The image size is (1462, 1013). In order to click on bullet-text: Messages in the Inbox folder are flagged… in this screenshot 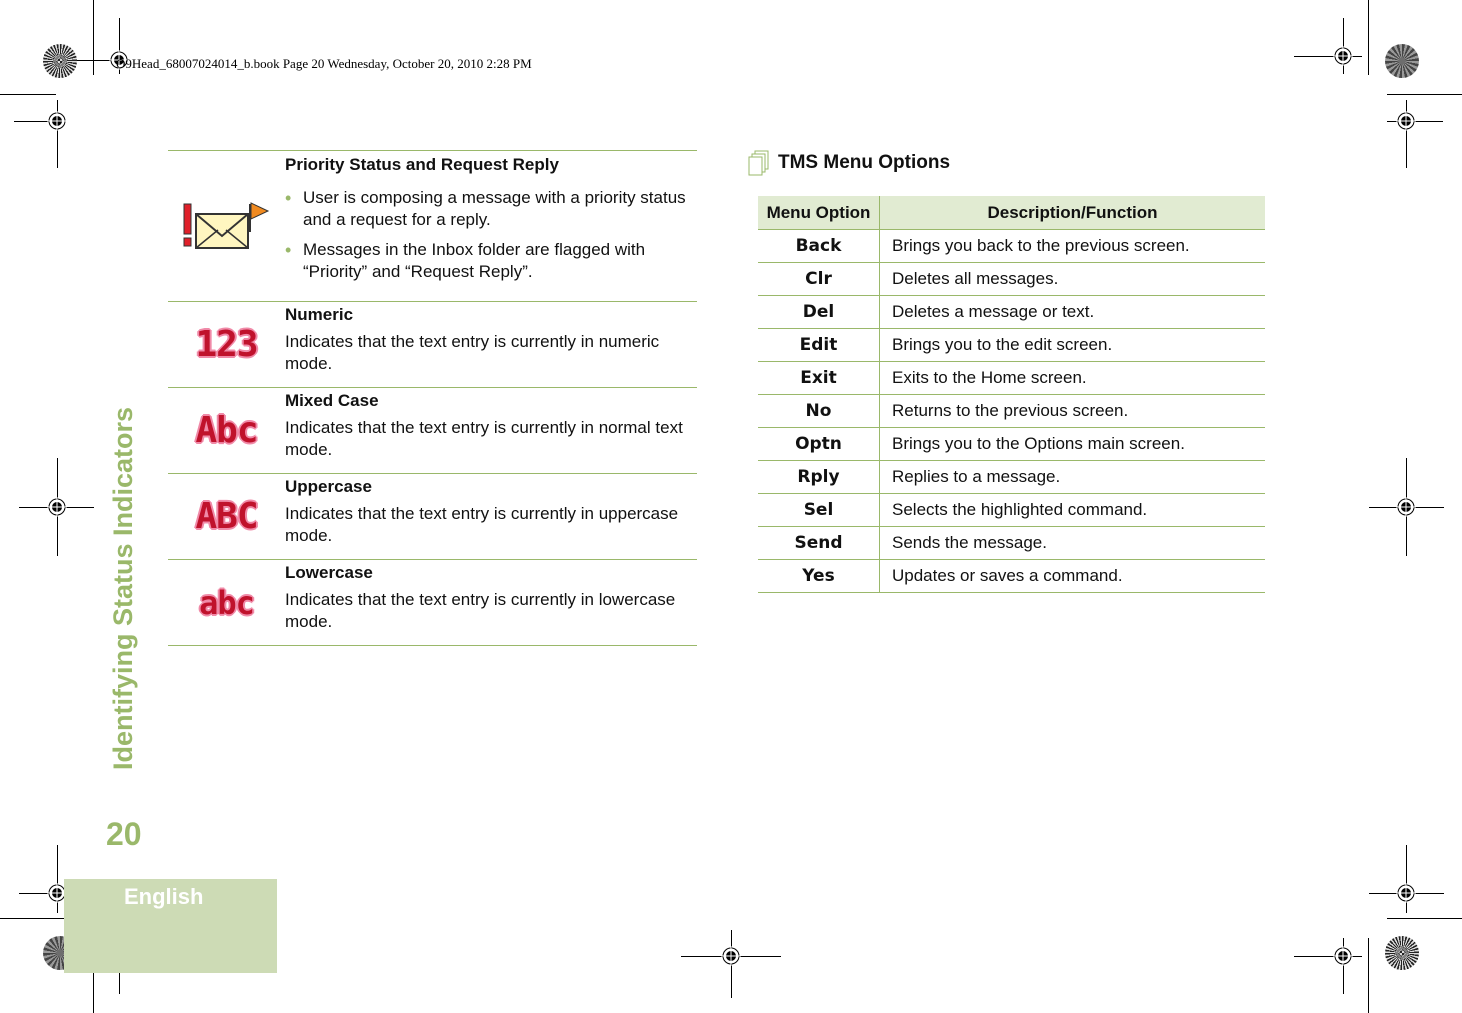, I will do `click(474, 260)`.